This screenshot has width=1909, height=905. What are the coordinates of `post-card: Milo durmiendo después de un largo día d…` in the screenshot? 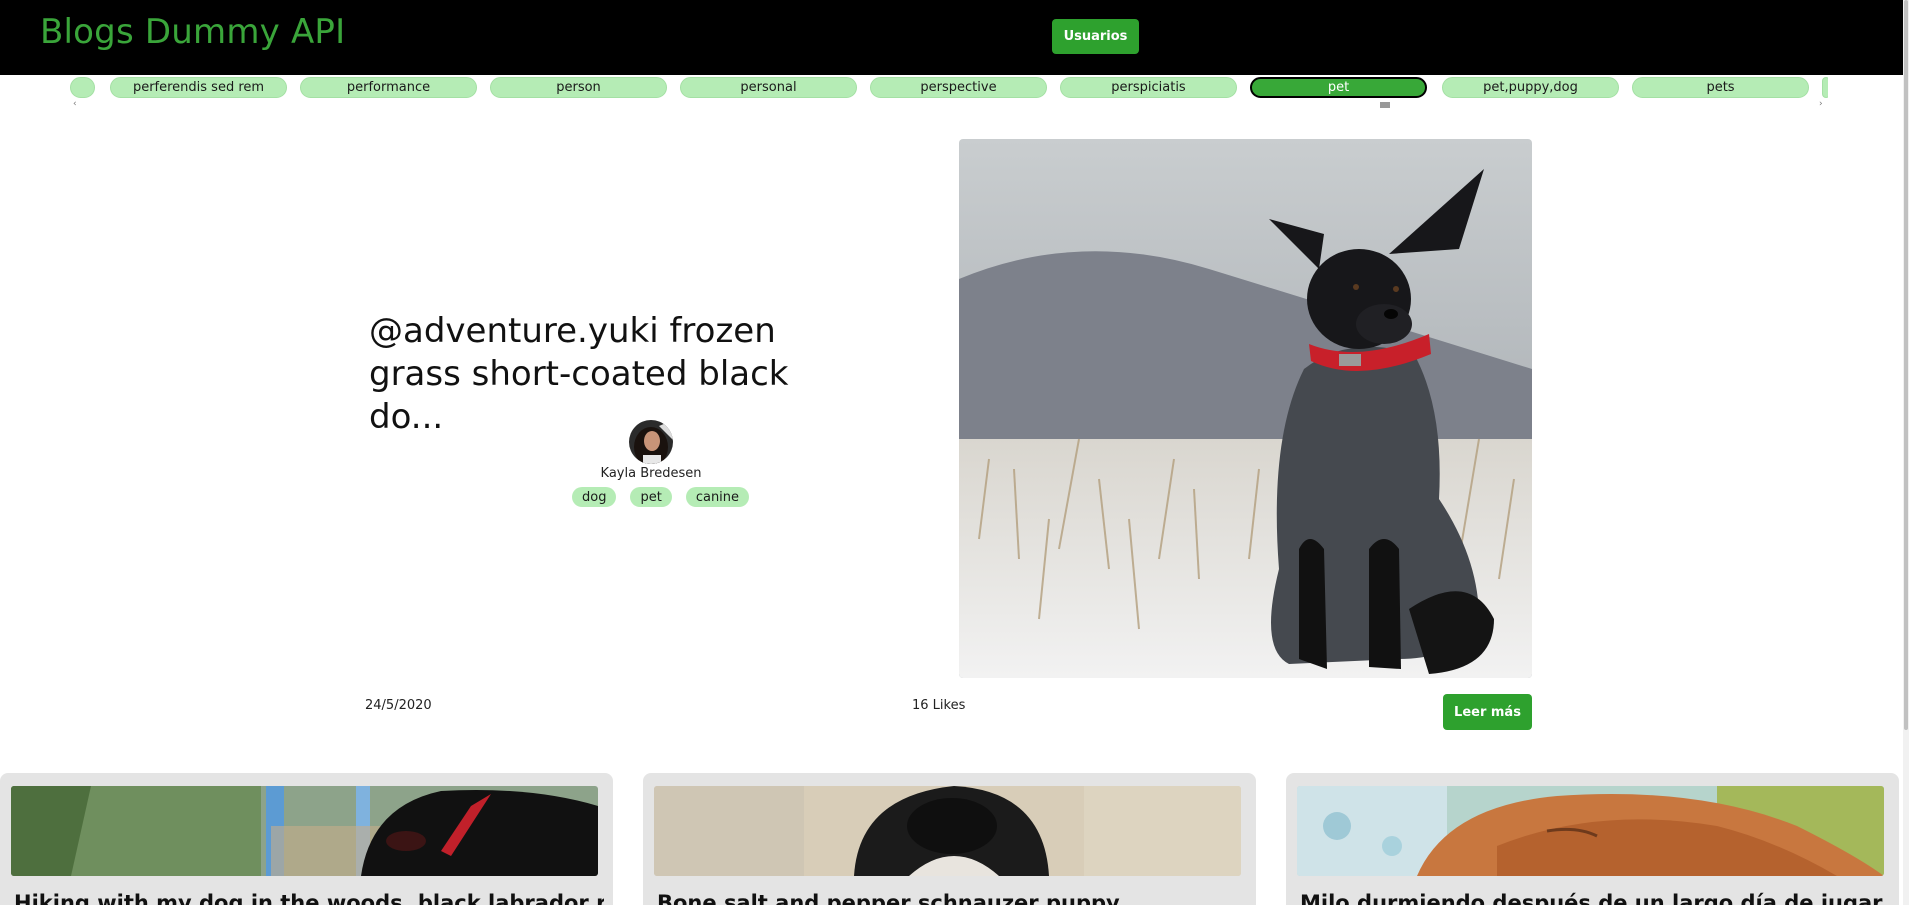 It's located at (1592, 839).